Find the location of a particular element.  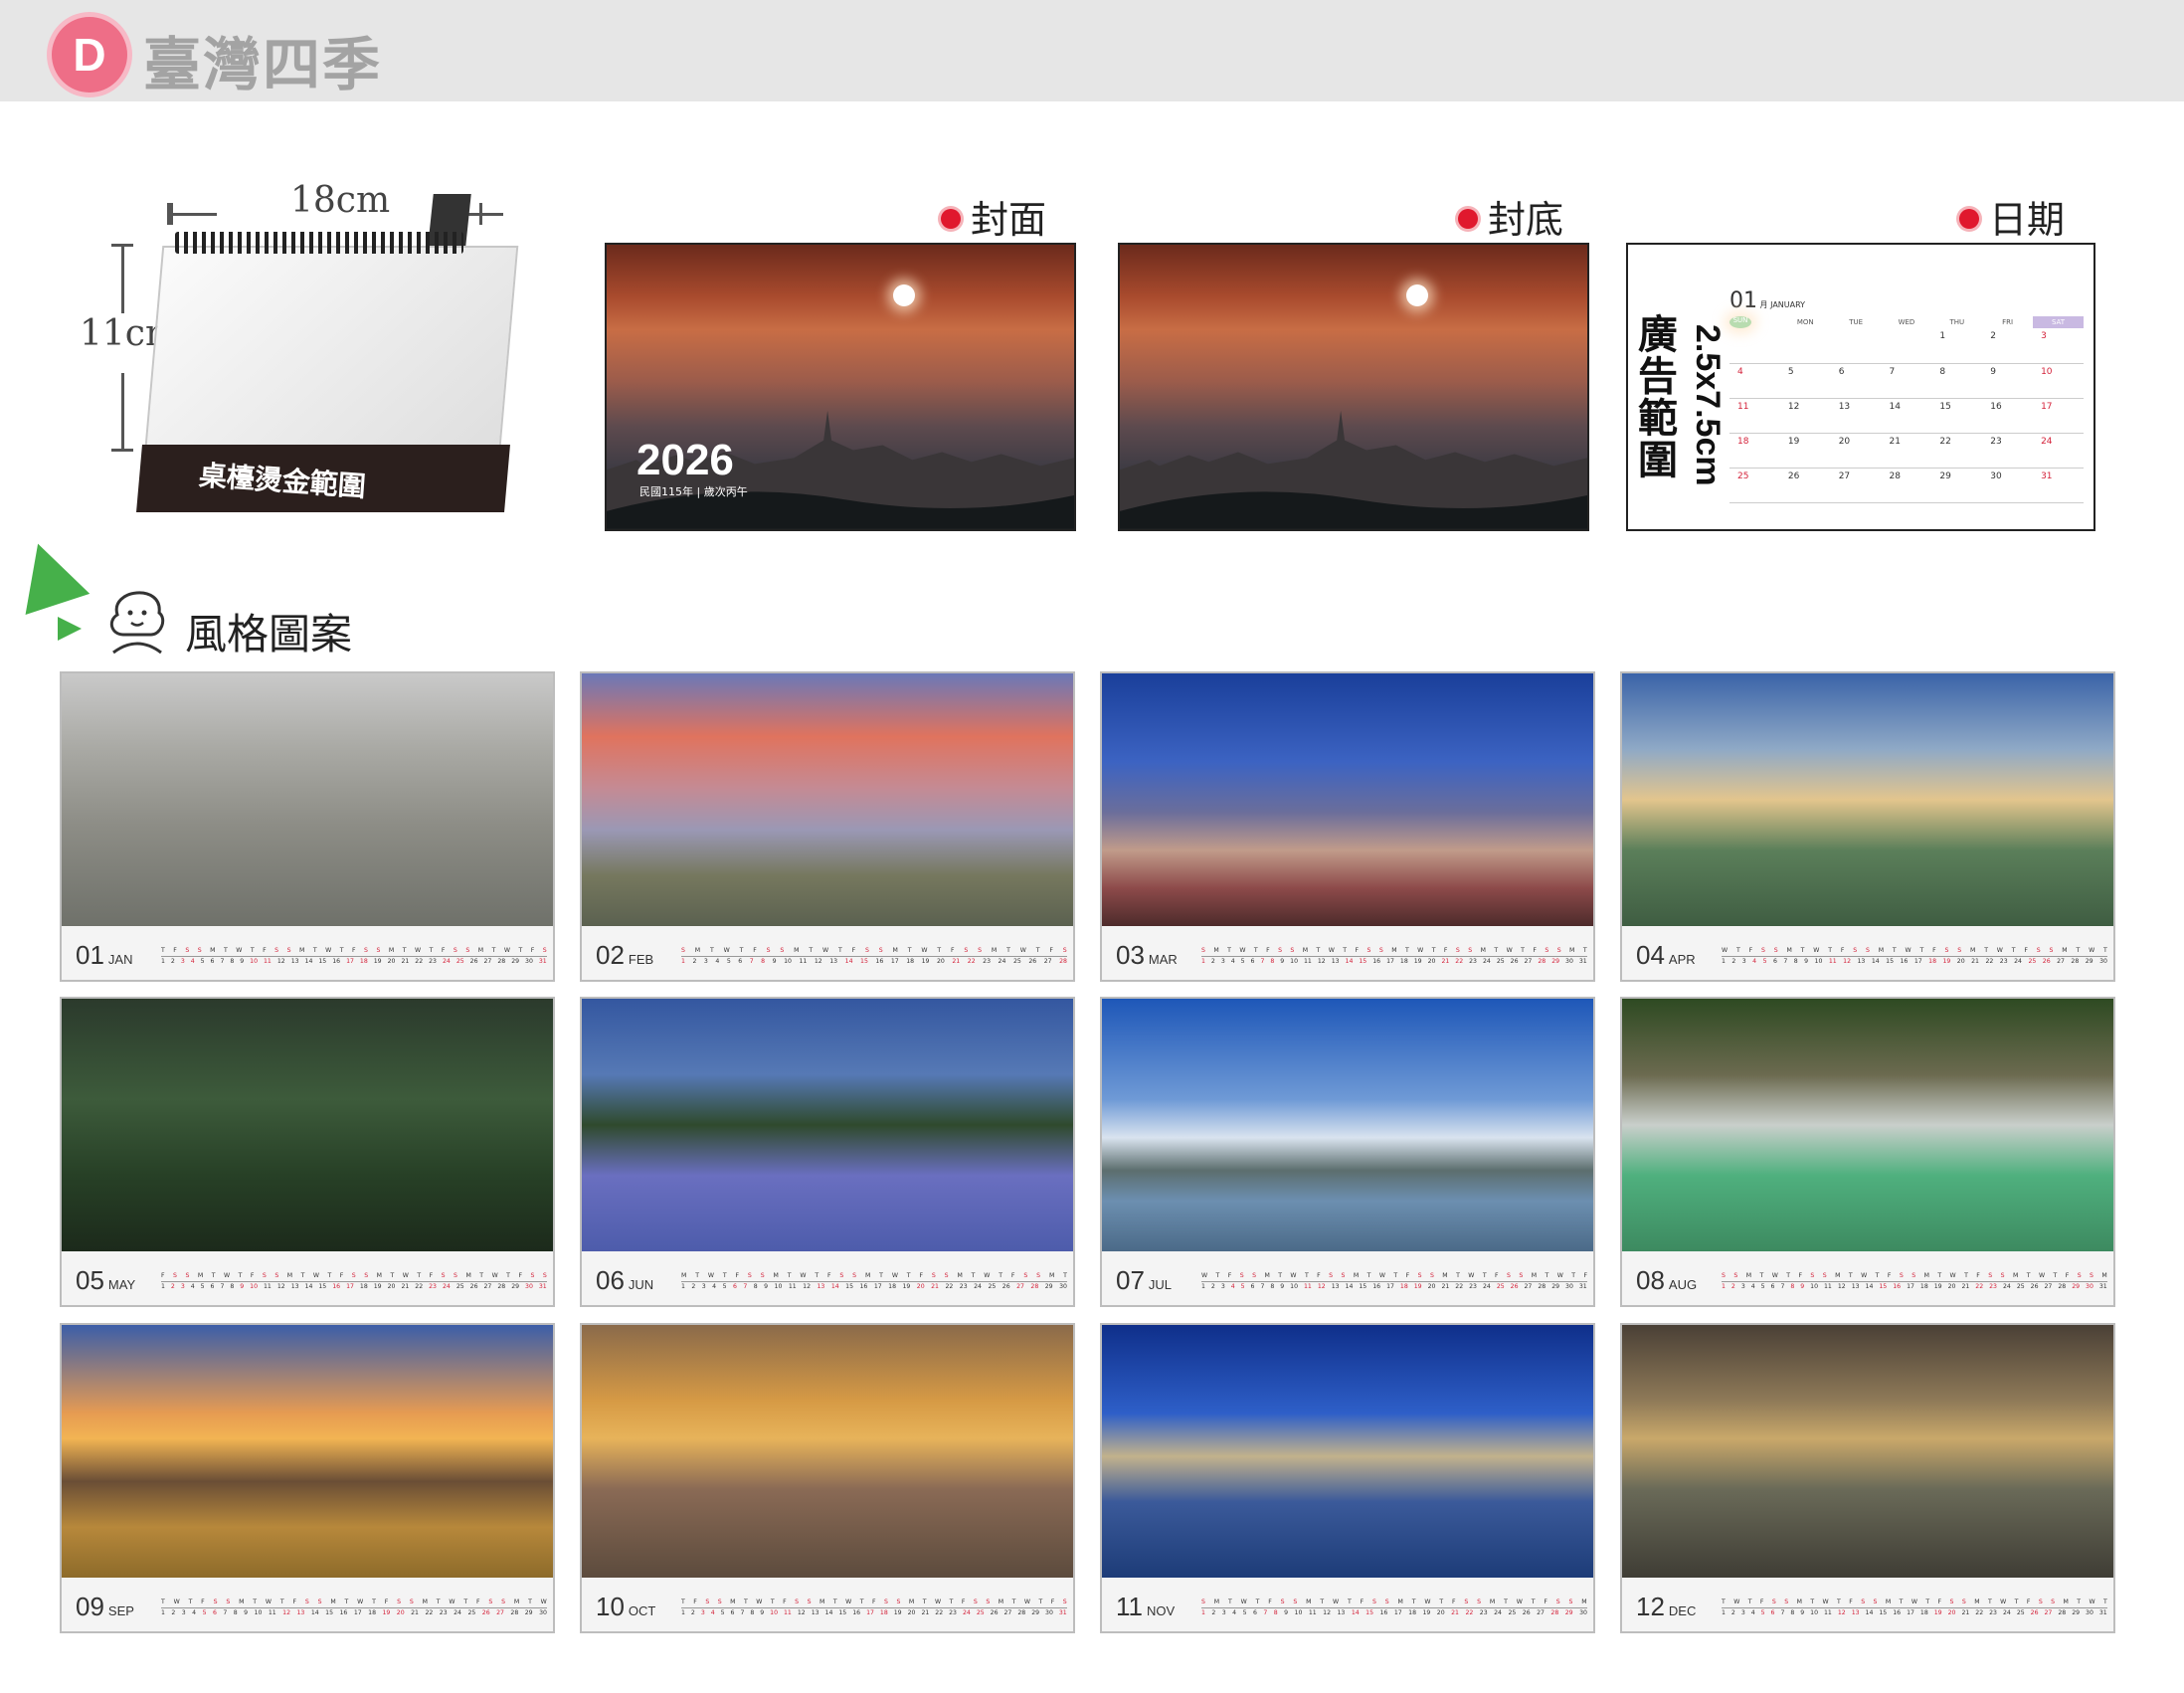

date-number: 24 is located at coordinates (978, 1286).